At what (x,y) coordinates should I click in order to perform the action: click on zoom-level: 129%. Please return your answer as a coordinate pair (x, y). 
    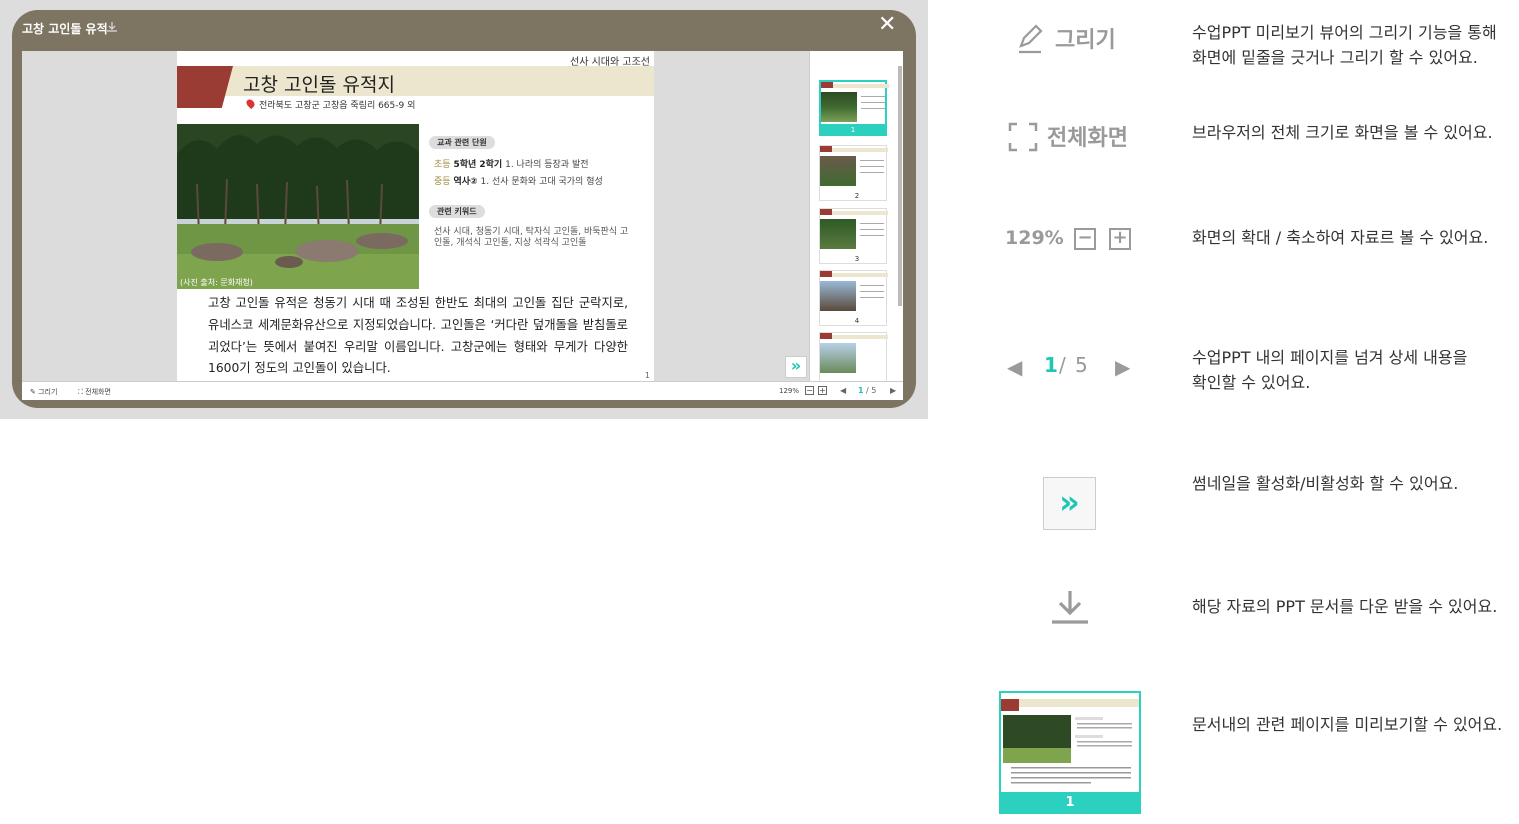
    Looking at the image, I should click on (789, 391).